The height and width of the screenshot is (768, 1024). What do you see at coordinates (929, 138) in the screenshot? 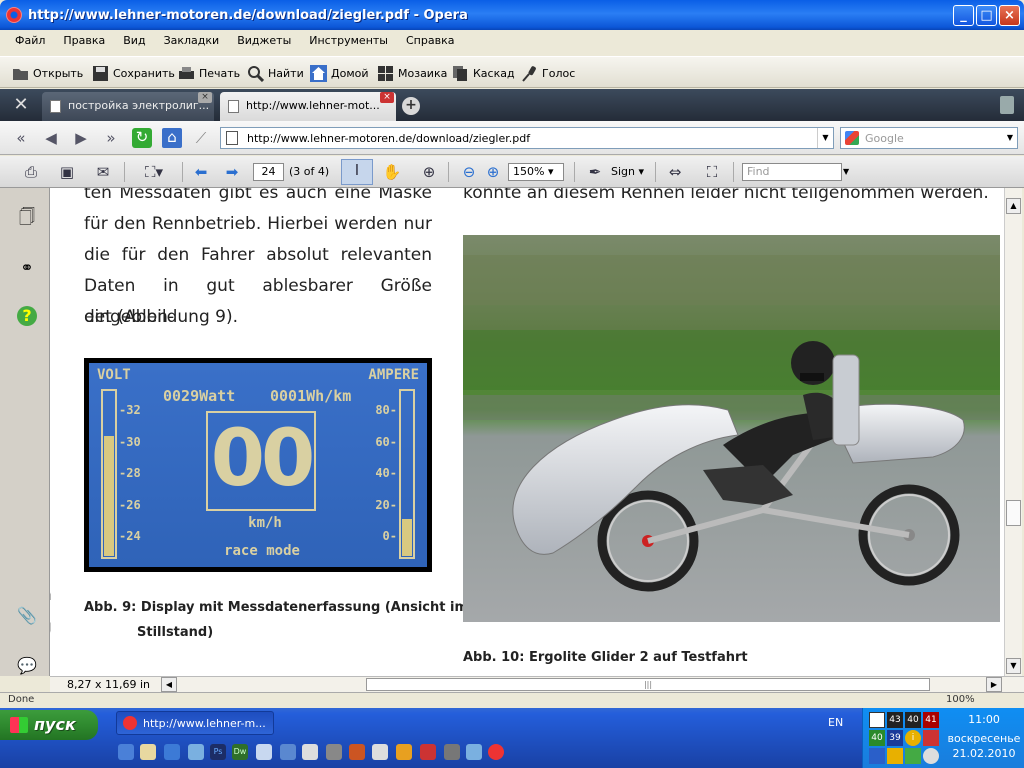
I see `search-field: Google ▼` at bounding box center [929, 138].